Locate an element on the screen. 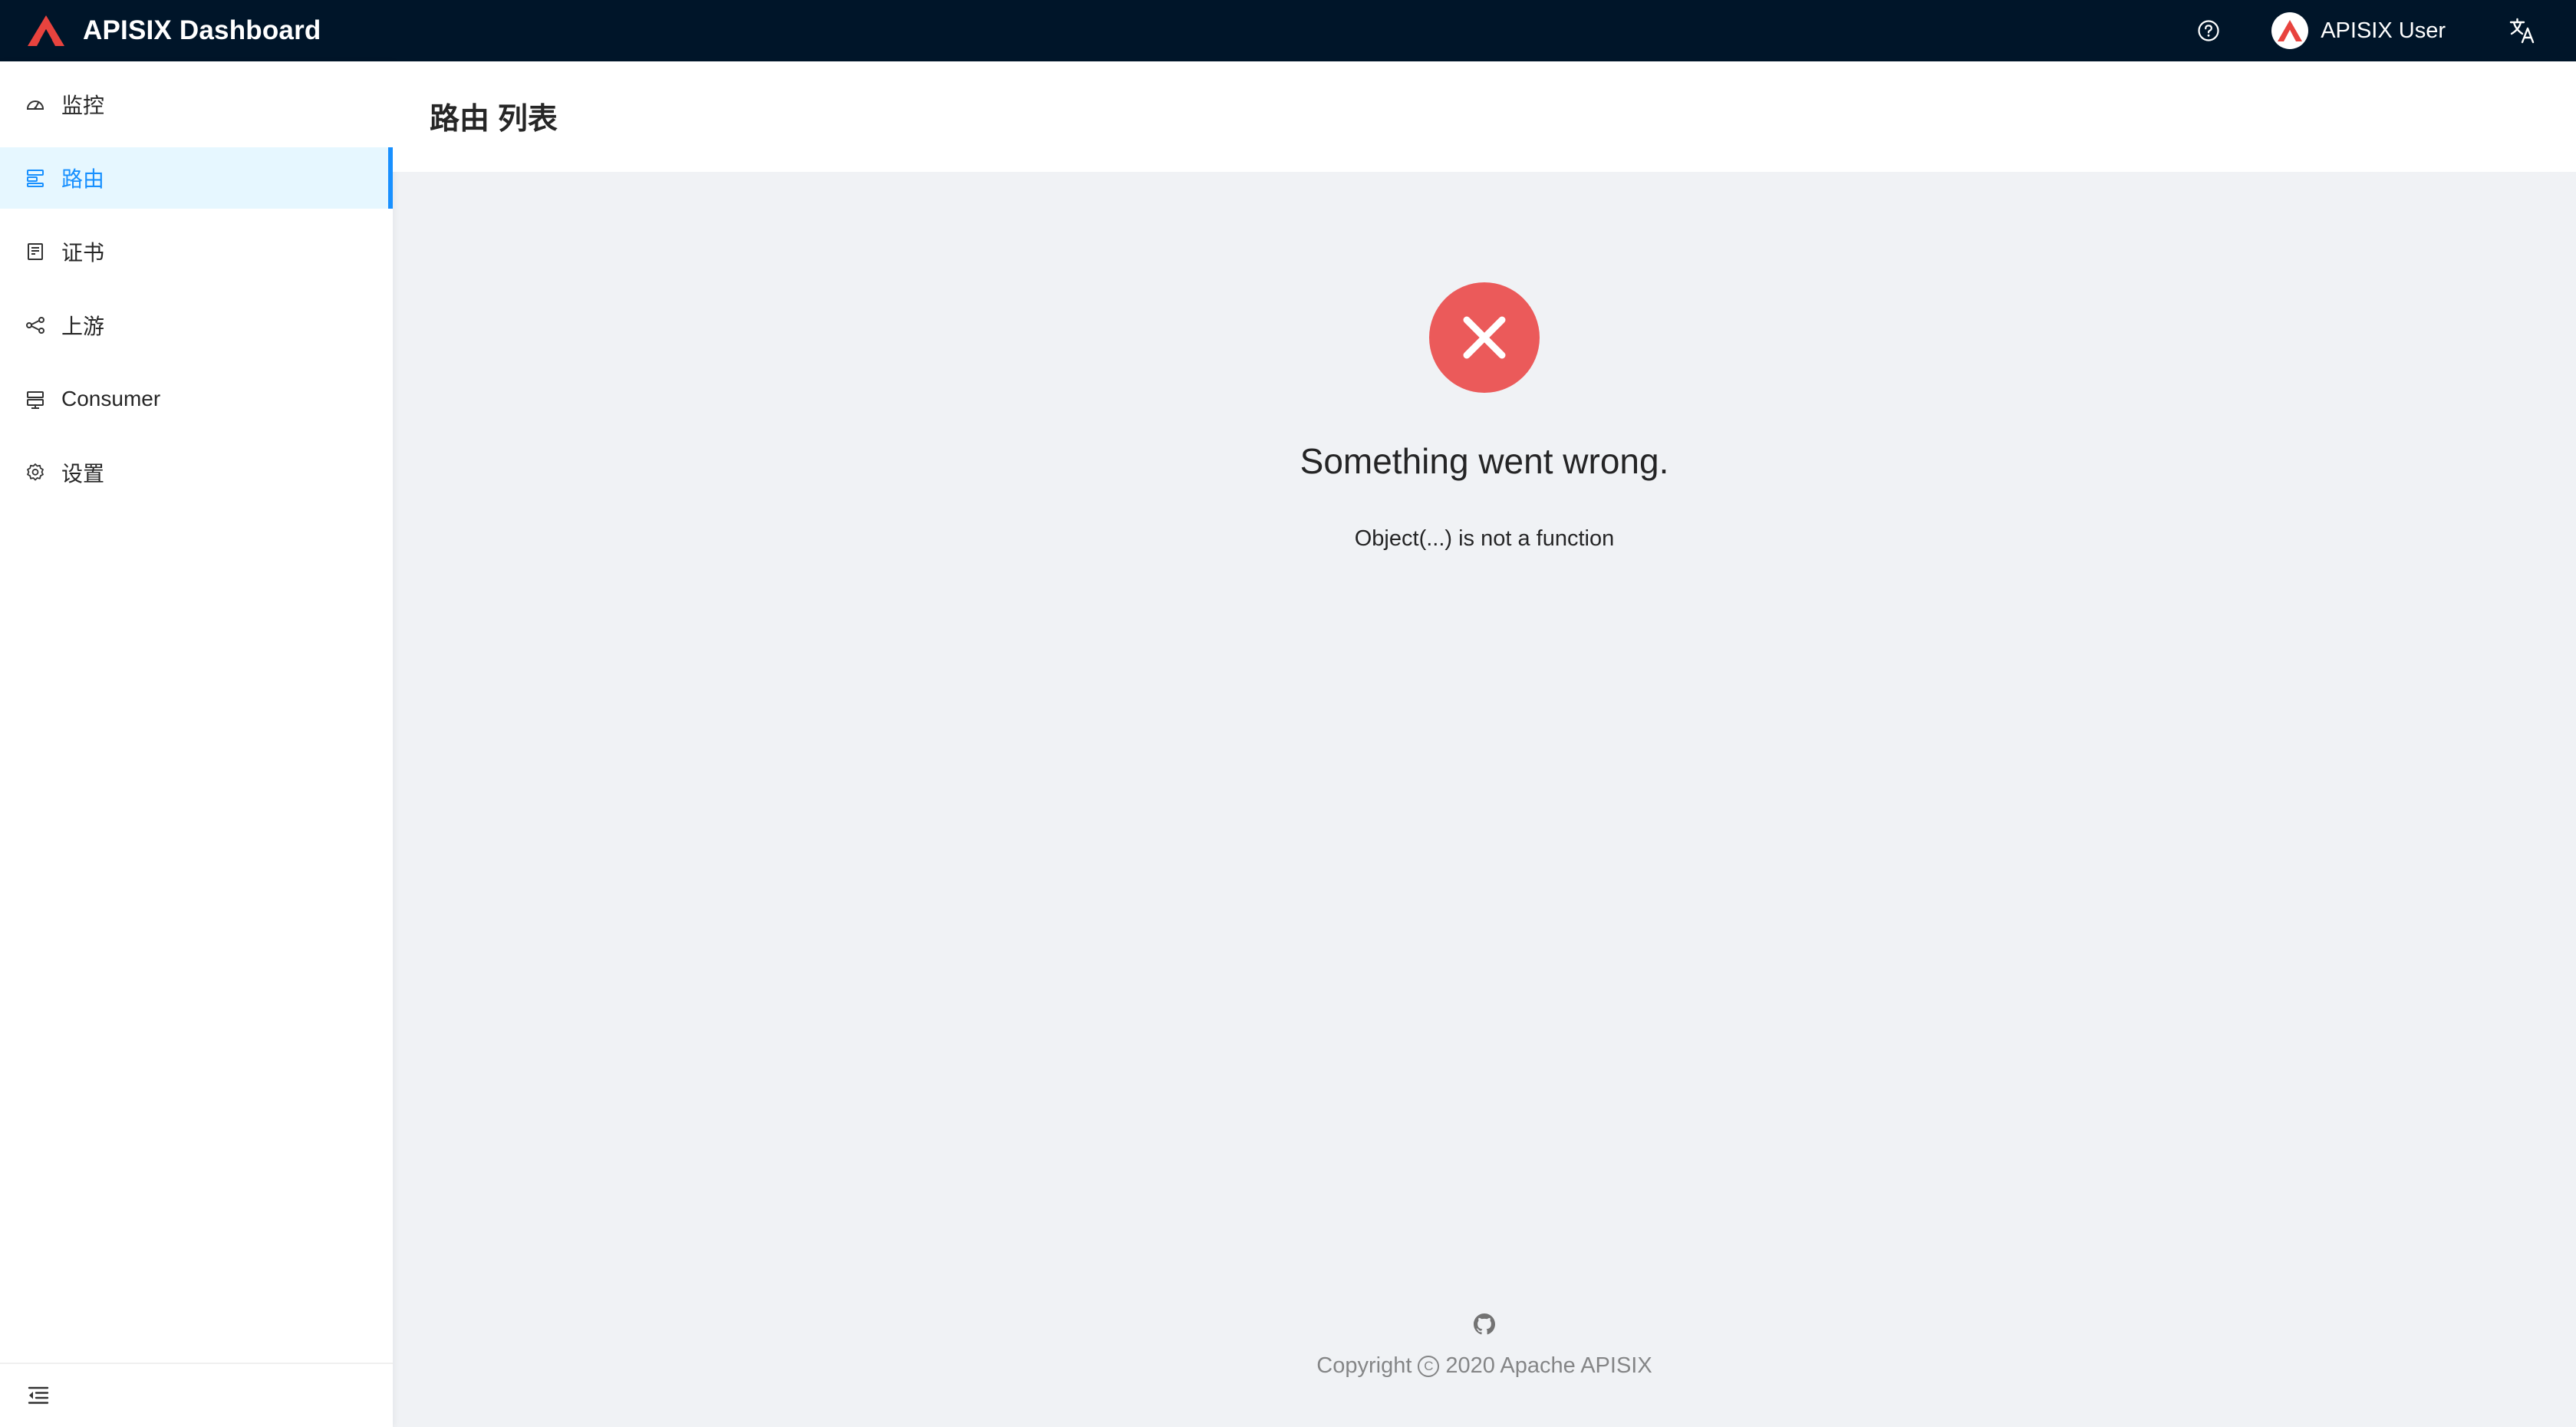 This screenshot has height=1427, width=2576. sidebar-item-monitor: 监控 is located at coordinates (196, 104).